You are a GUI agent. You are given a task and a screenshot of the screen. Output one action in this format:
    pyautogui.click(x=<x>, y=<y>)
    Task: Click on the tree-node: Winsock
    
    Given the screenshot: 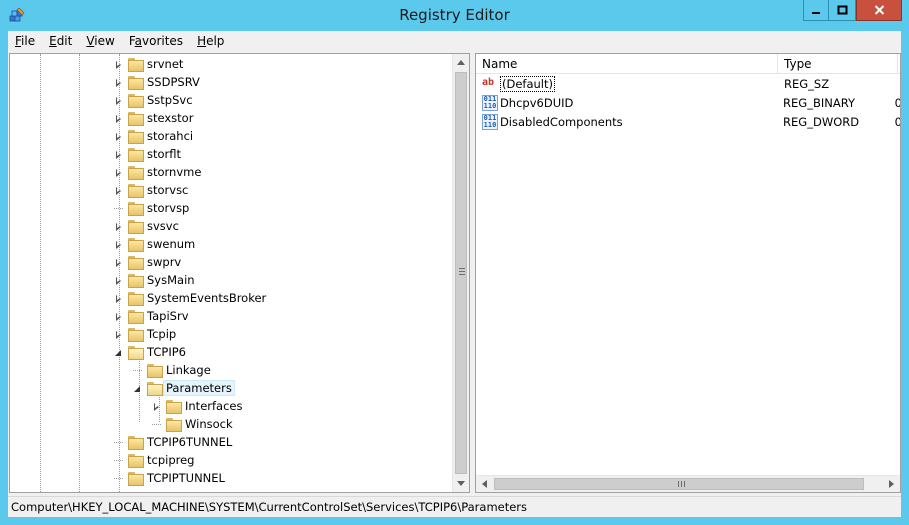 What is the action you would take?
    pyautogui.click(x=192, y=424)
    